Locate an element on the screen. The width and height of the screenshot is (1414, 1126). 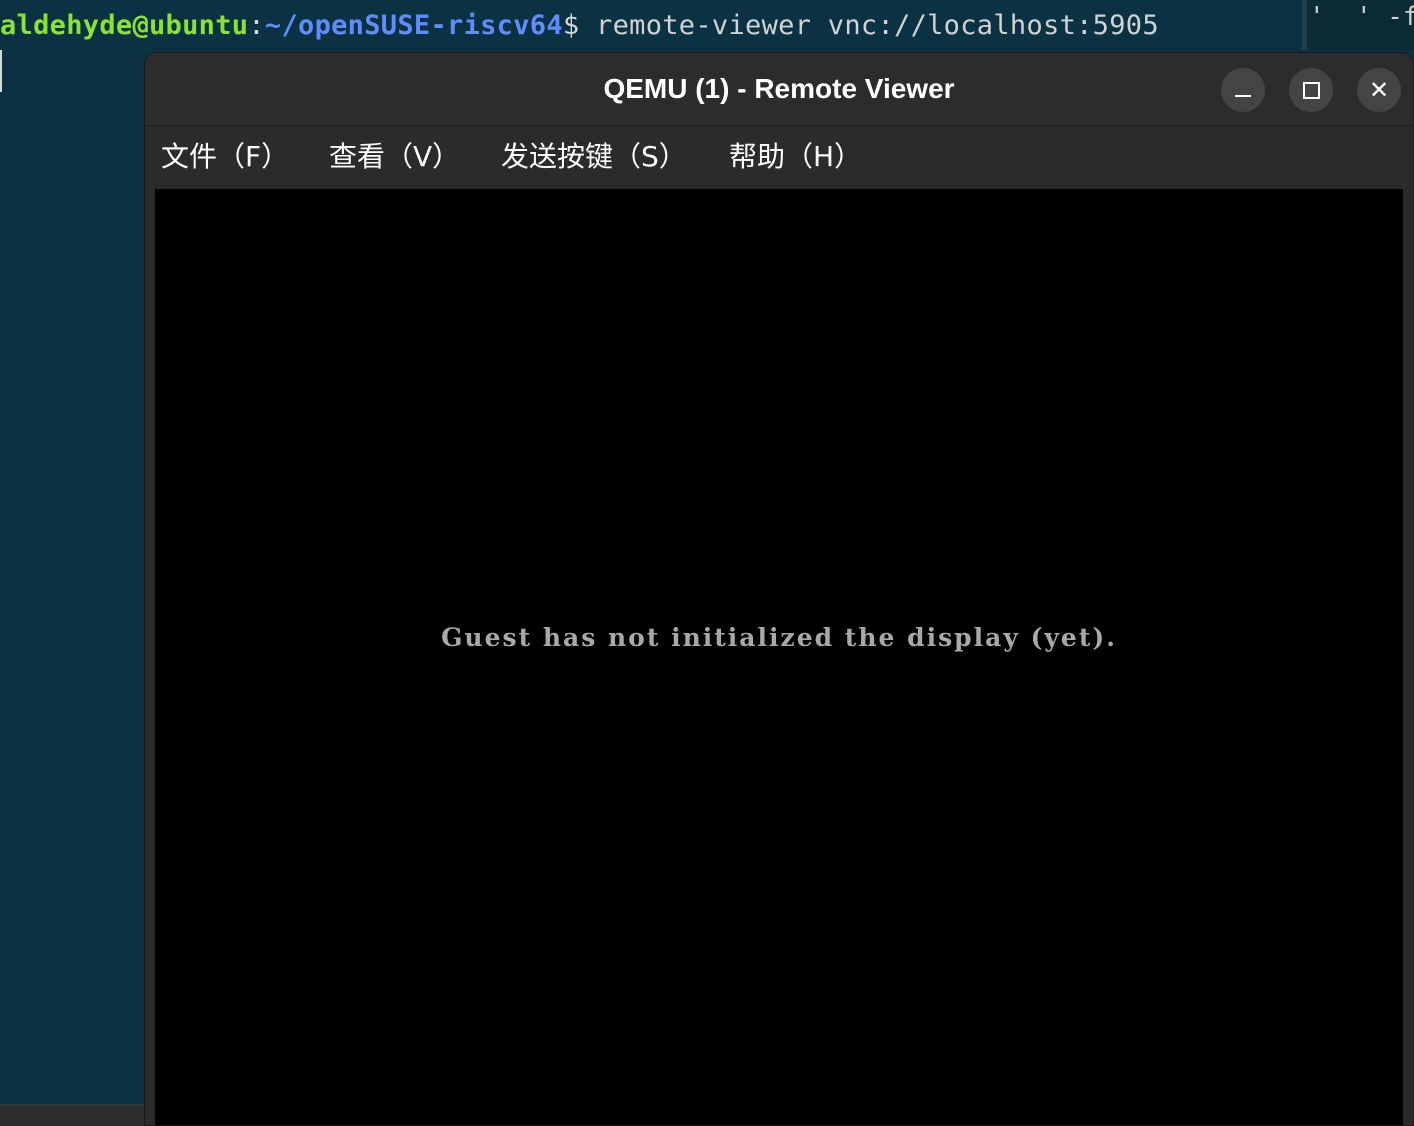
terminal-cursor is located at coordinates (1, 71).